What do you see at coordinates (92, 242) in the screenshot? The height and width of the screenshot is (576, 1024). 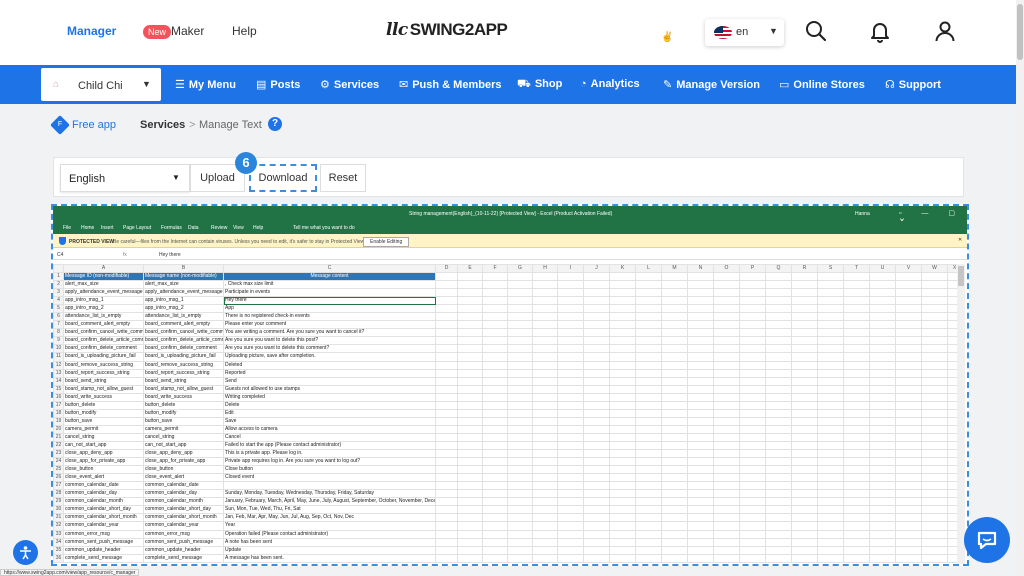 I see `protected-view-label: PROTECTED VIEW` at bounding box center [92, 242].